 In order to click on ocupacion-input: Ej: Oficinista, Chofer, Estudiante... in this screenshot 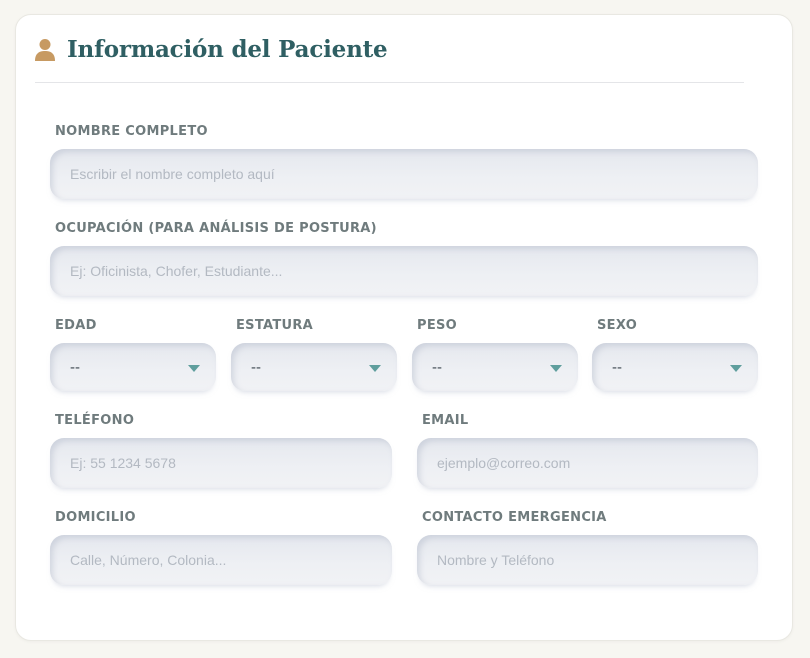, I will do `click(404, 271)`.